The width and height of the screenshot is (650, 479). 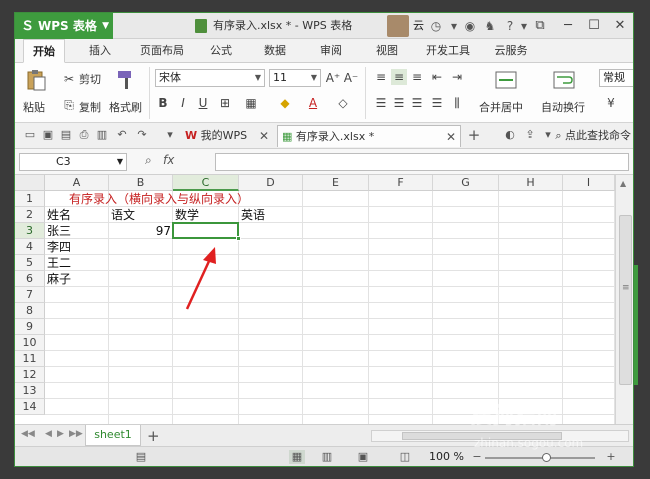 What do you see at coordinates (474, 135) in the screenshot?
I see `new-tab-icon: +` at bounding box center [474, 135].